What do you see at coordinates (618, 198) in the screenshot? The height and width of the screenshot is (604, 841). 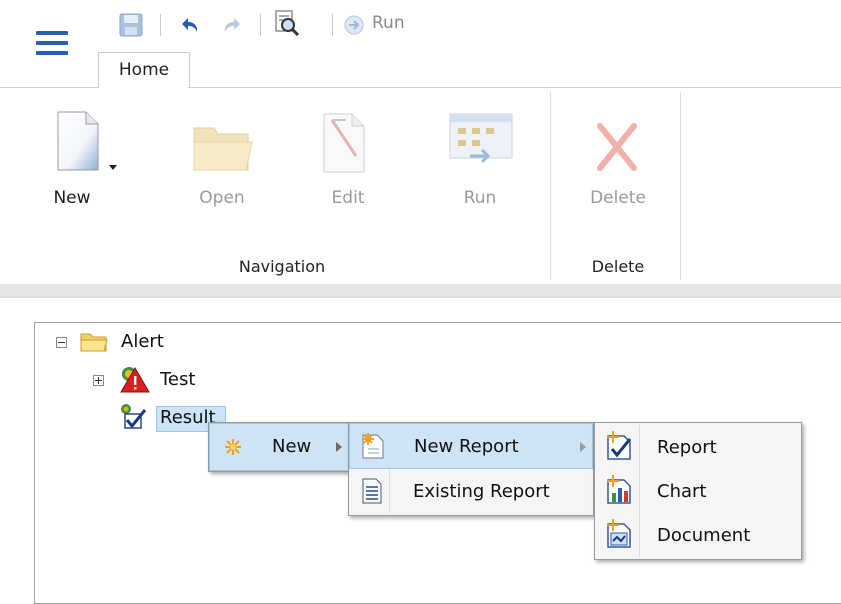 I see `delete-label: Delete` at bounding box center [618, 198].